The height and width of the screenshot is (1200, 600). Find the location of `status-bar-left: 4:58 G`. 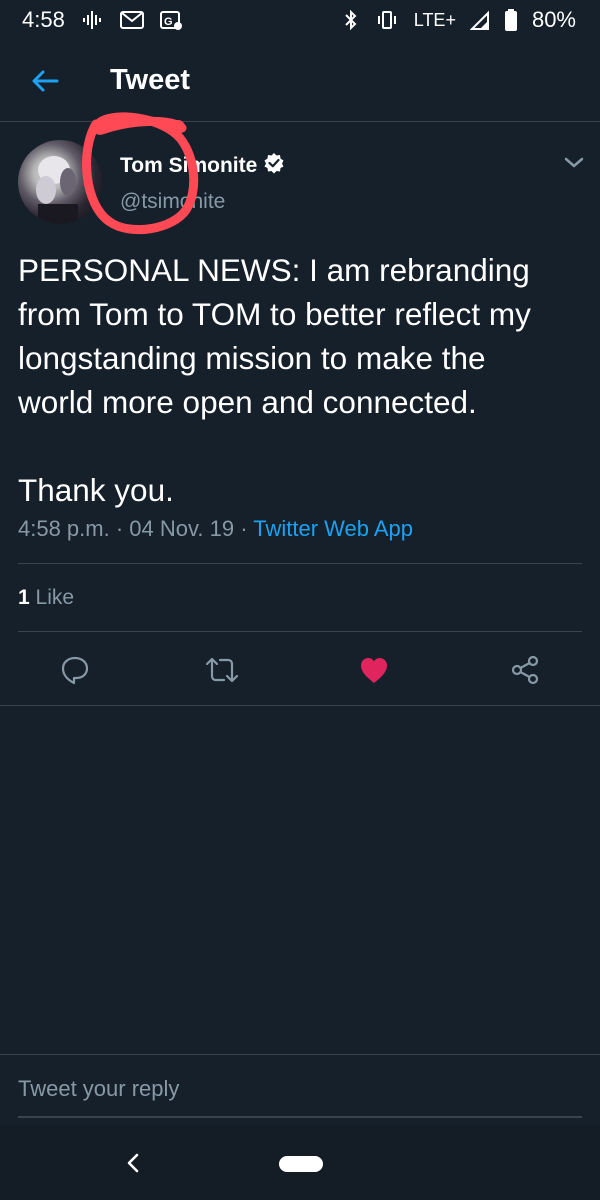

status-bar-left: 4:58 G is located at coordinates (102, 20).